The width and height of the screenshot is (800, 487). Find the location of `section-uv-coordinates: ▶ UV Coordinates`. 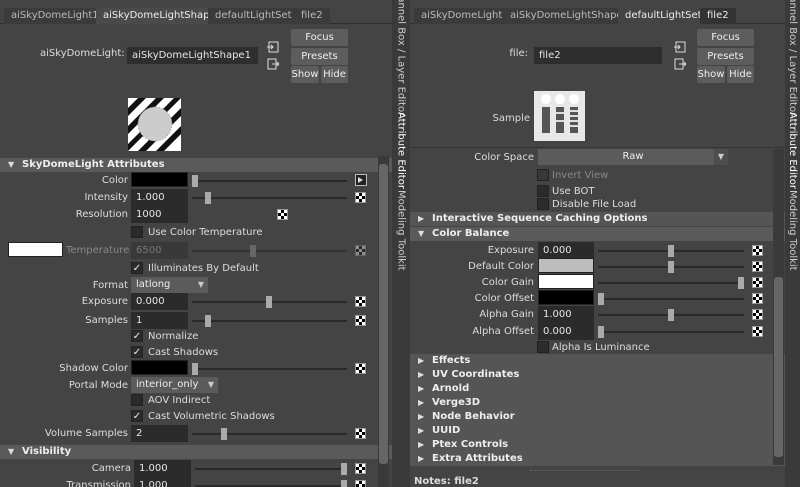

section-uv-coordinates: ▶ UV Coordinates is located at coordinates (597, 375).